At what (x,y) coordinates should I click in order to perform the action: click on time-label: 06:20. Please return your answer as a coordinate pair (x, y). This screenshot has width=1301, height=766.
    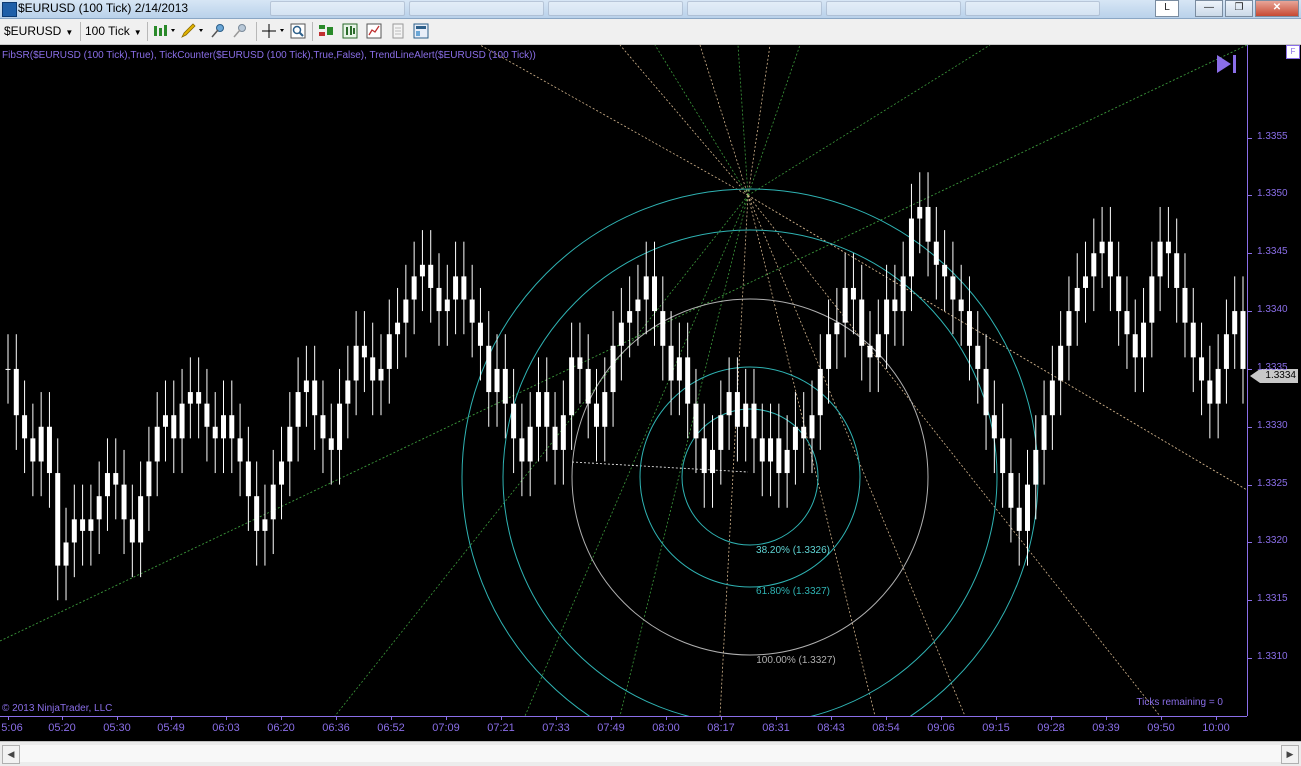
    Looking at the image, I should click on (281, 728).